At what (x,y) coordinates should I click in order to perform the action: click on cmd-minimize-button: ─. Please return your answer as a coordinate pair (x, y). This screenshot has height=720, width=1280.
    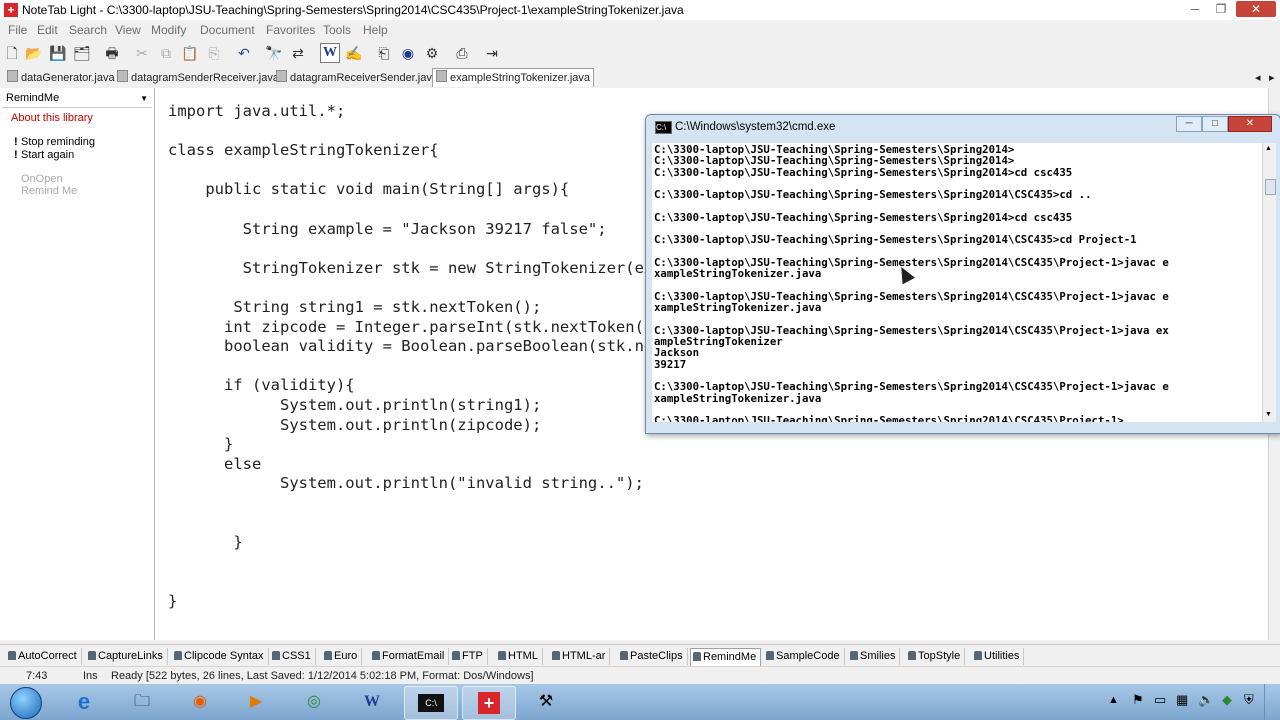
    Looking at the image, I should click on (1189, 124).